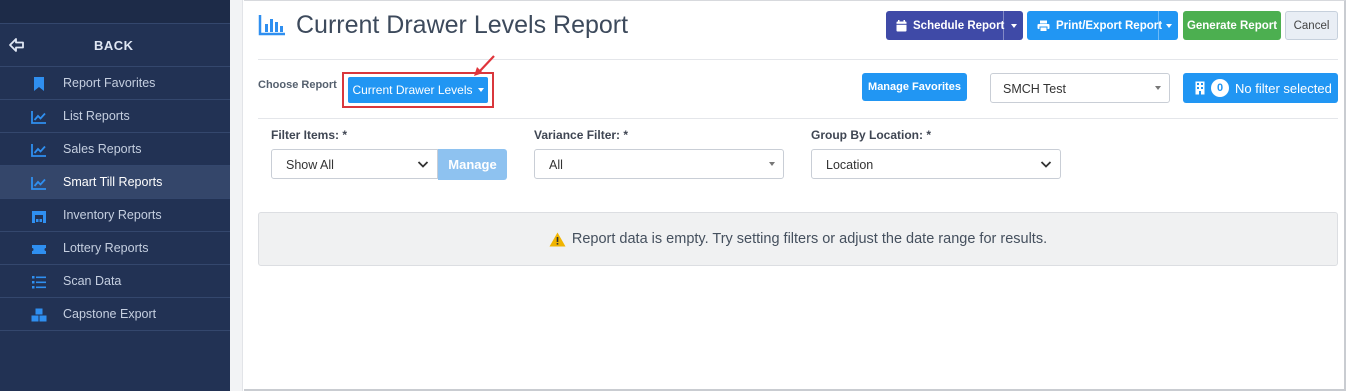 The width and height of the screenshot is (1346, 391). I want to click on sidebar-item-label: Capstone Export, so click(110, 314).